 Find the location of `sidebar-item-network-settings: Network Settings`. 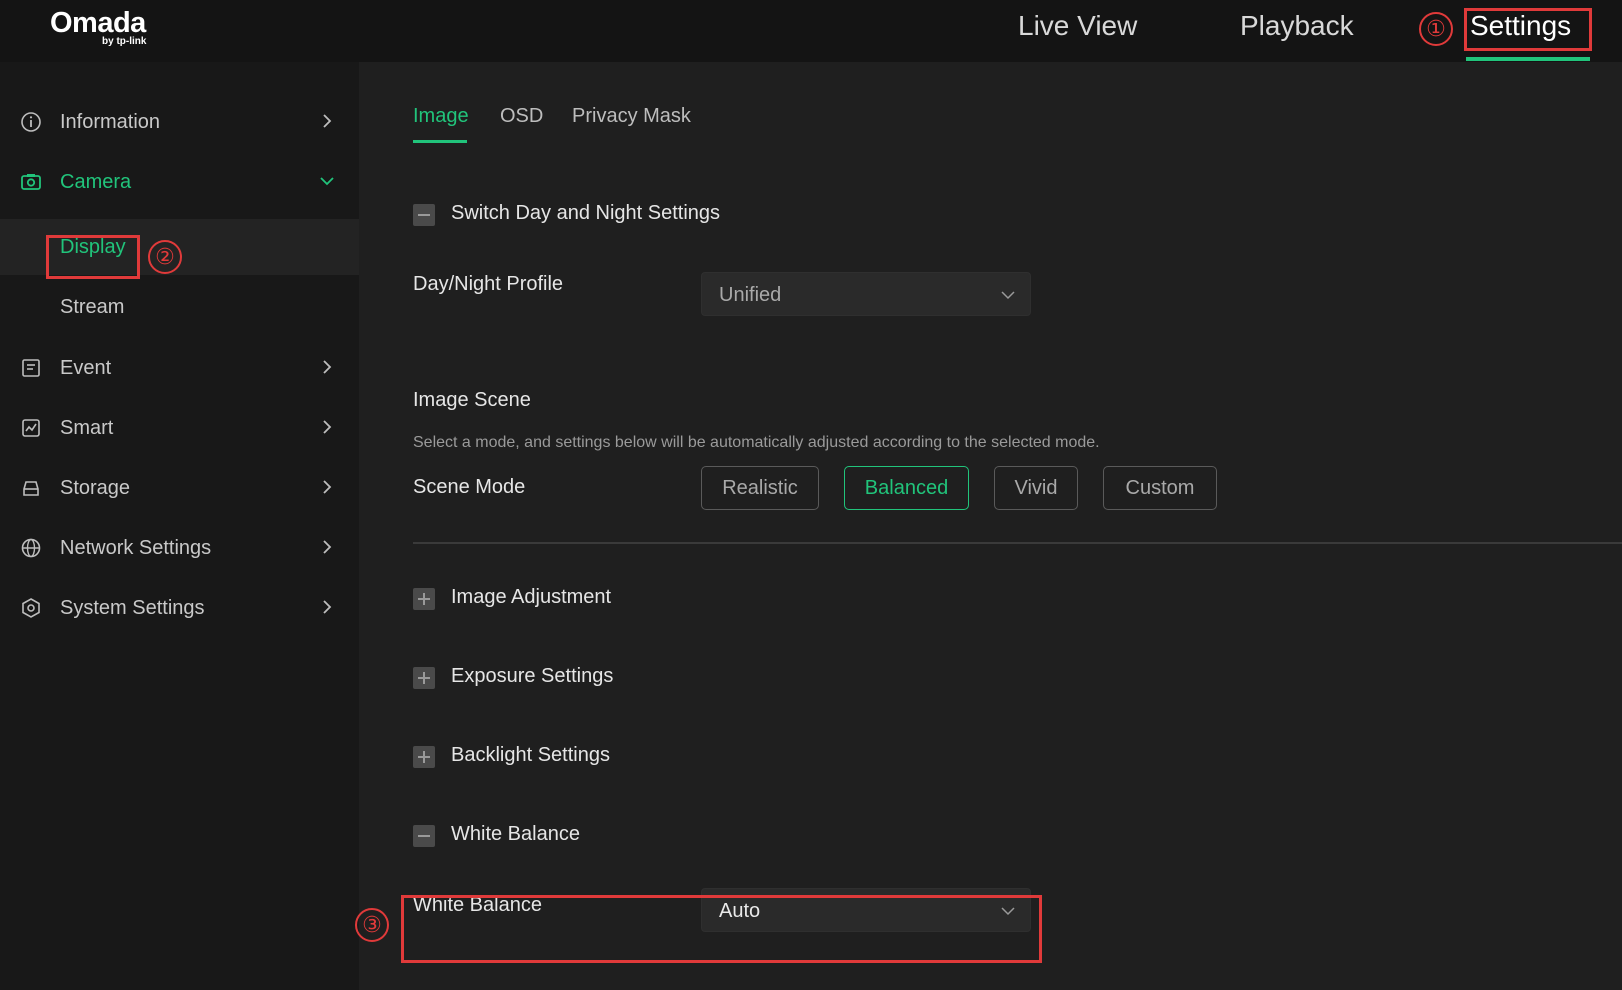

sidebar-item-network-settings: Network Settings is located at coordinates (179, 549).